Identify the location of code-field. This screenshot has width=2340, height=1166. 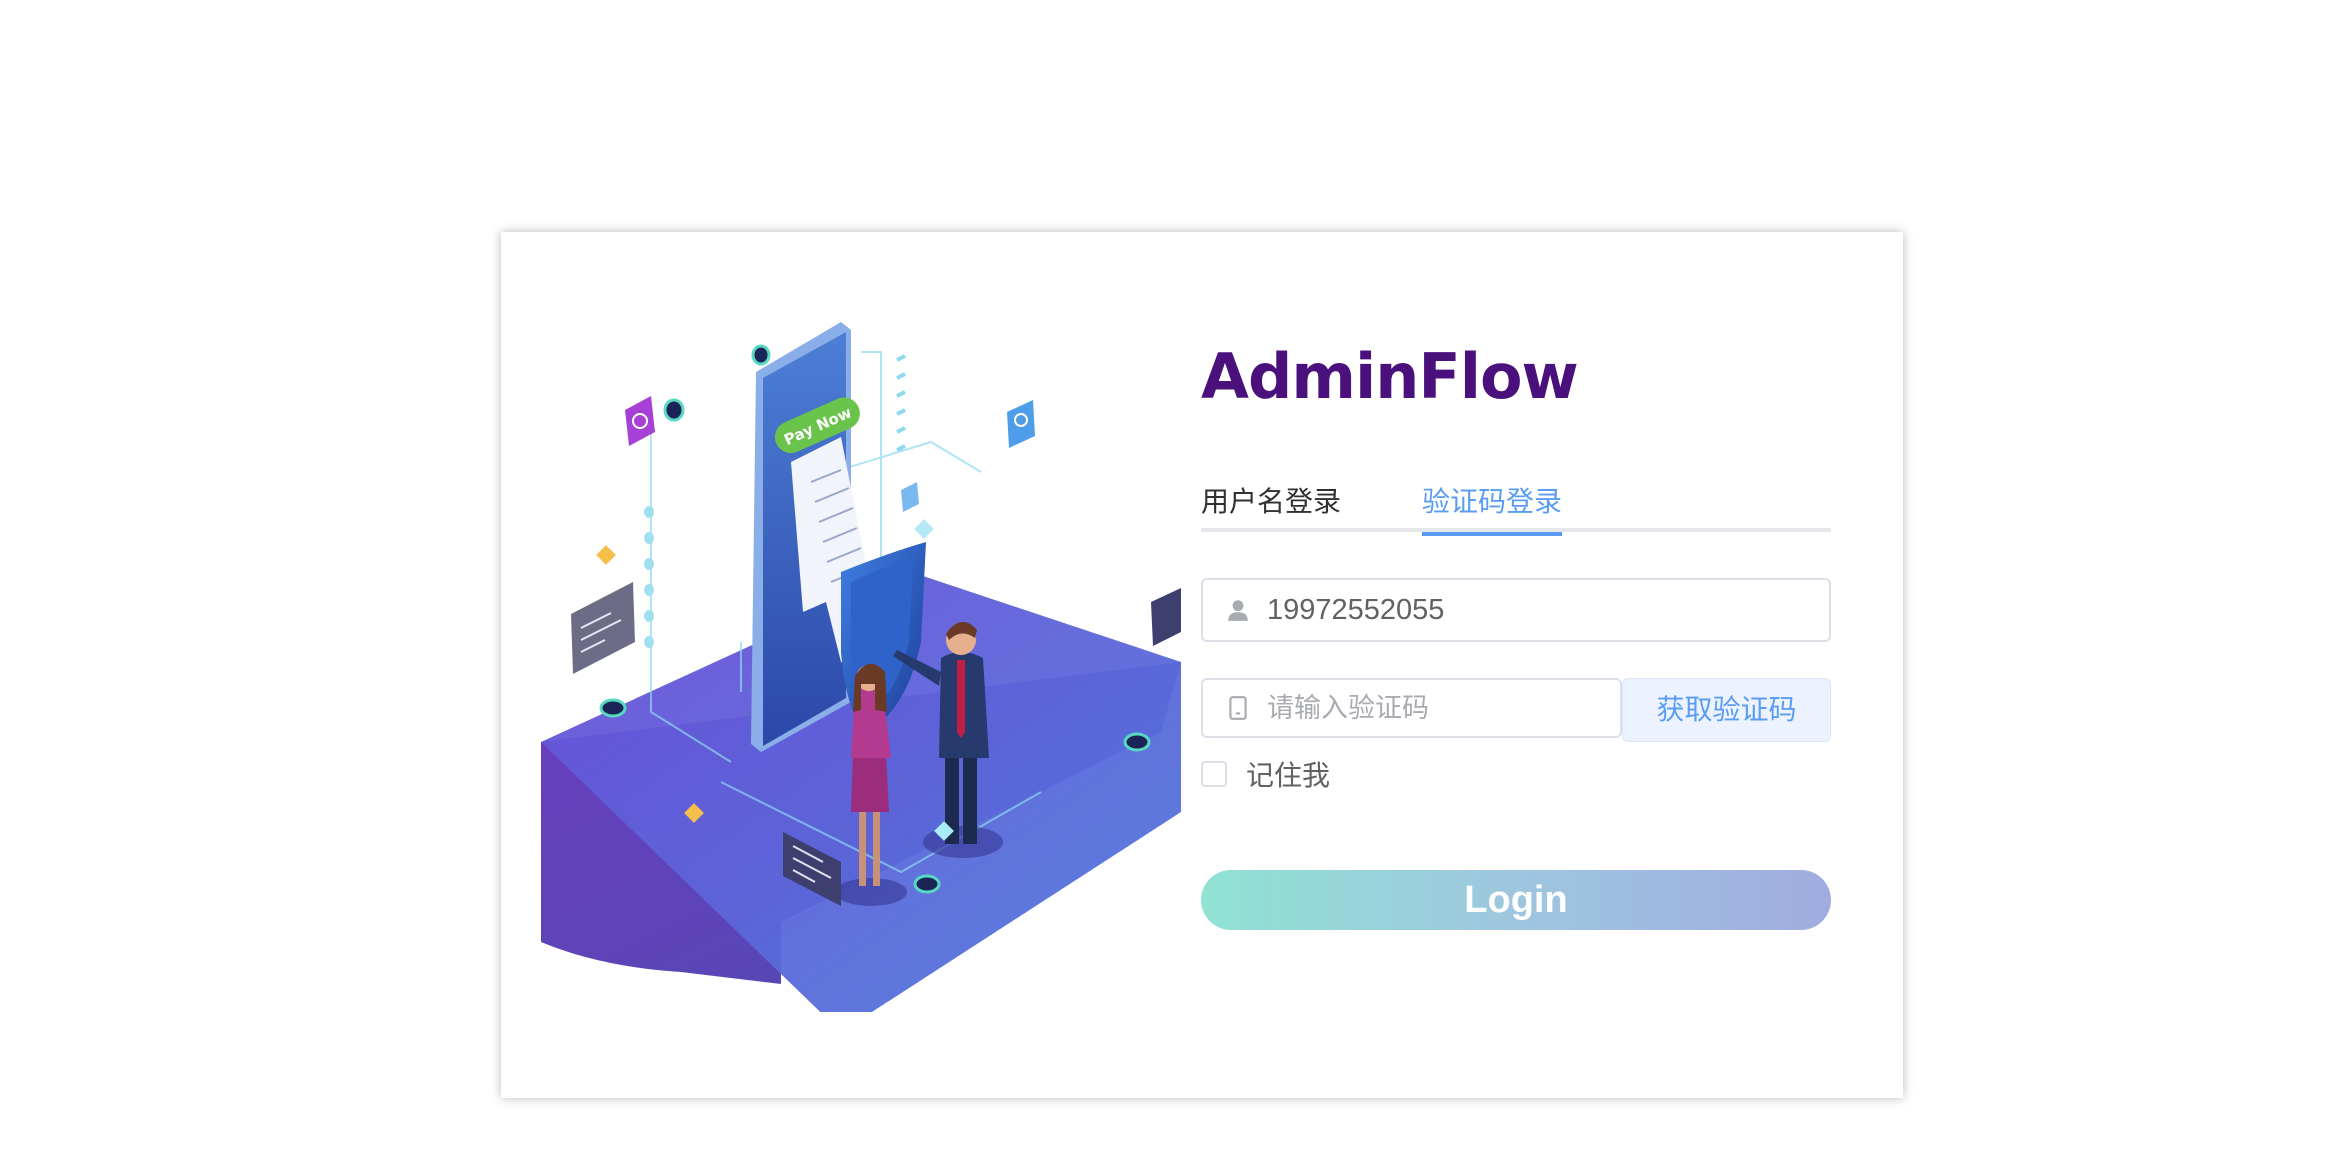
(1411, 708).